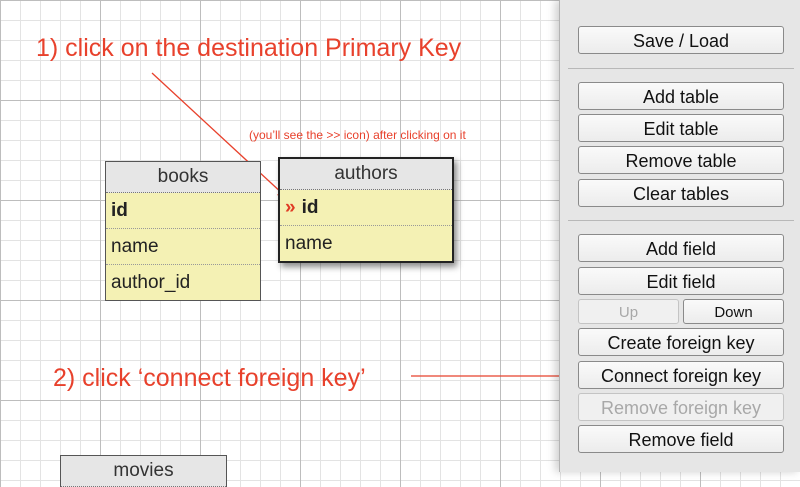  I want to click on step1-instruction: 1) click on the destination Primary Key, so click(249, 48).